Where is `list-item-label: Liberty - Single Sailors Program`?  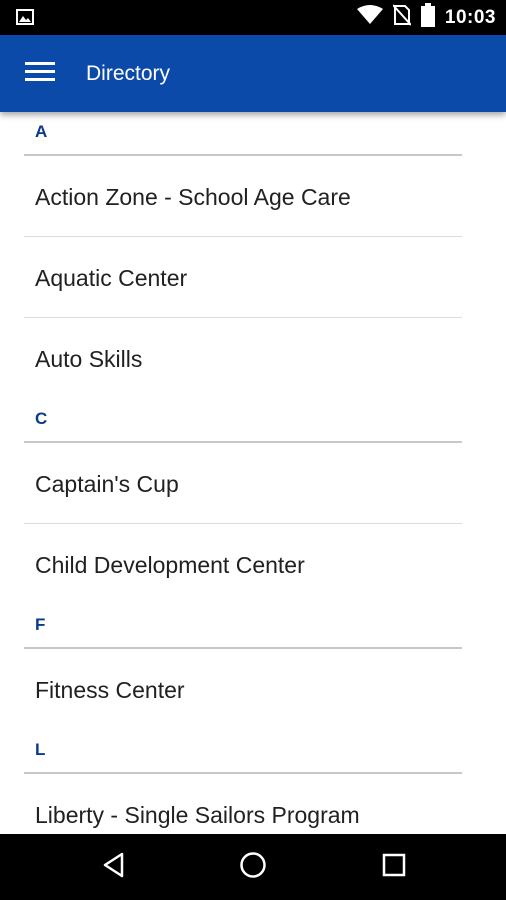 list-item-label: Liberty - Single Sailors Program is located at coordinates (197, 815).